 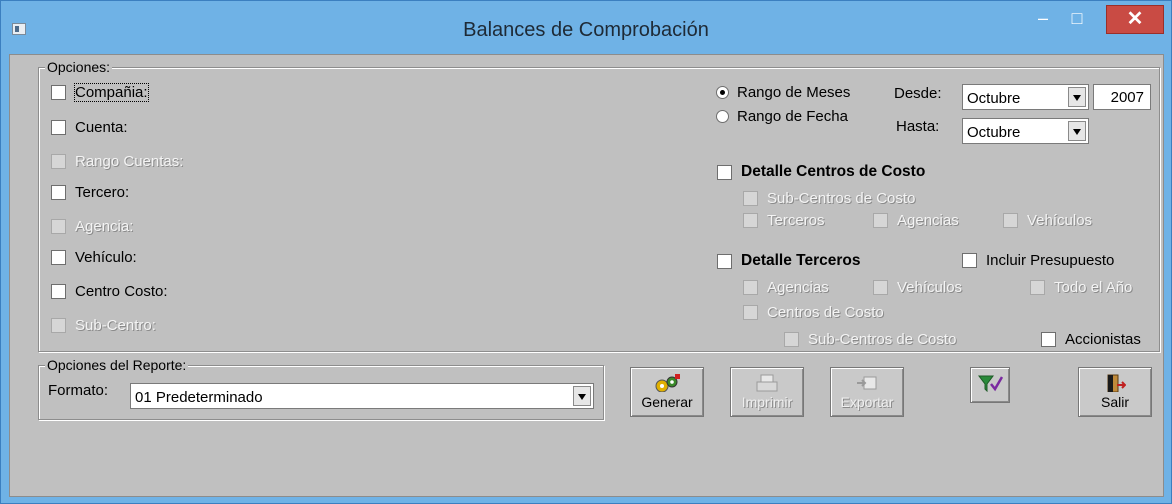 I want to click on opciones-reporte-legend: Opciones del Reporte:, so click(x=117, y=365).